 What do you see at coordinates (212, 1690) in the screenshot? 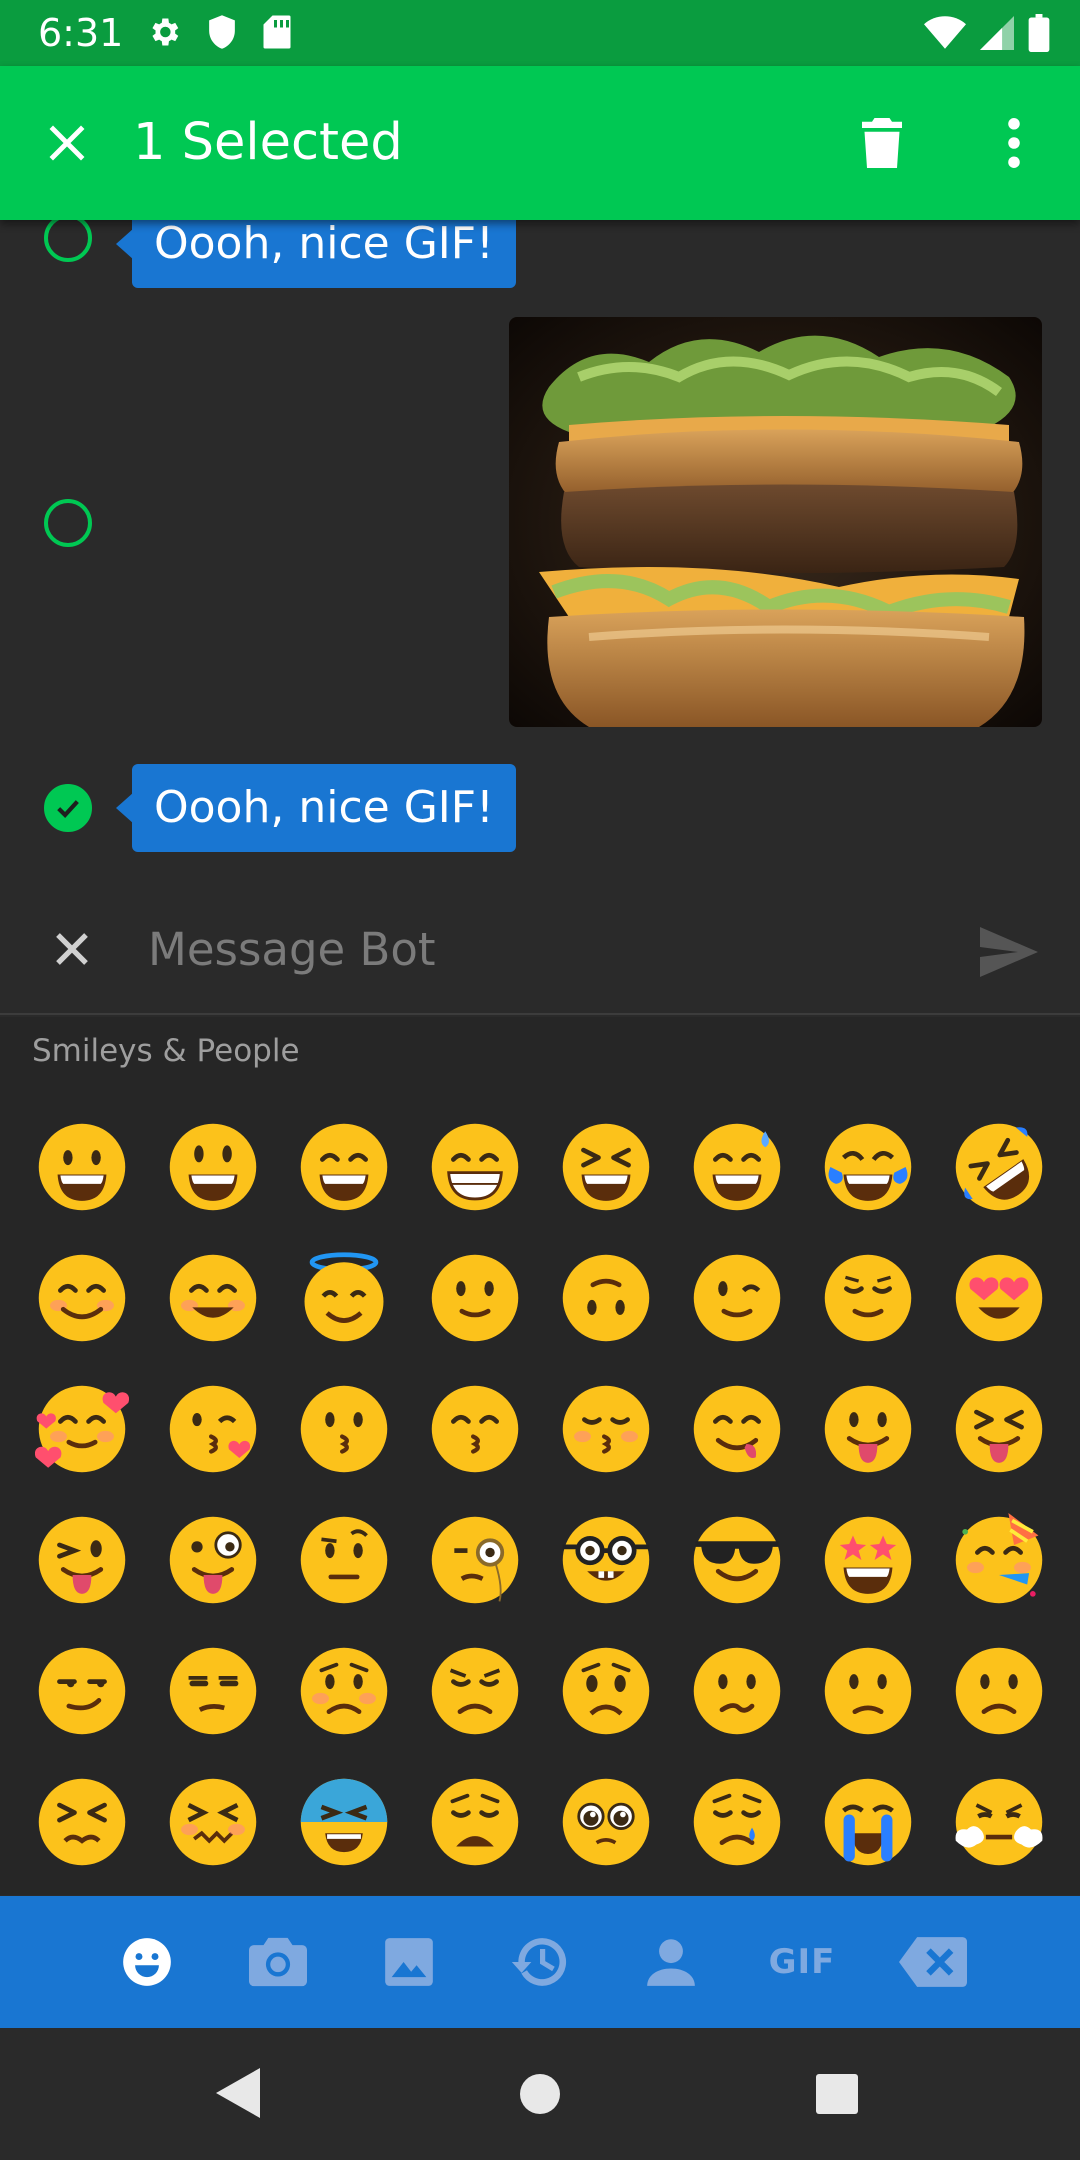
I see `emoji-unamused` at bounding box center [212, 1690].